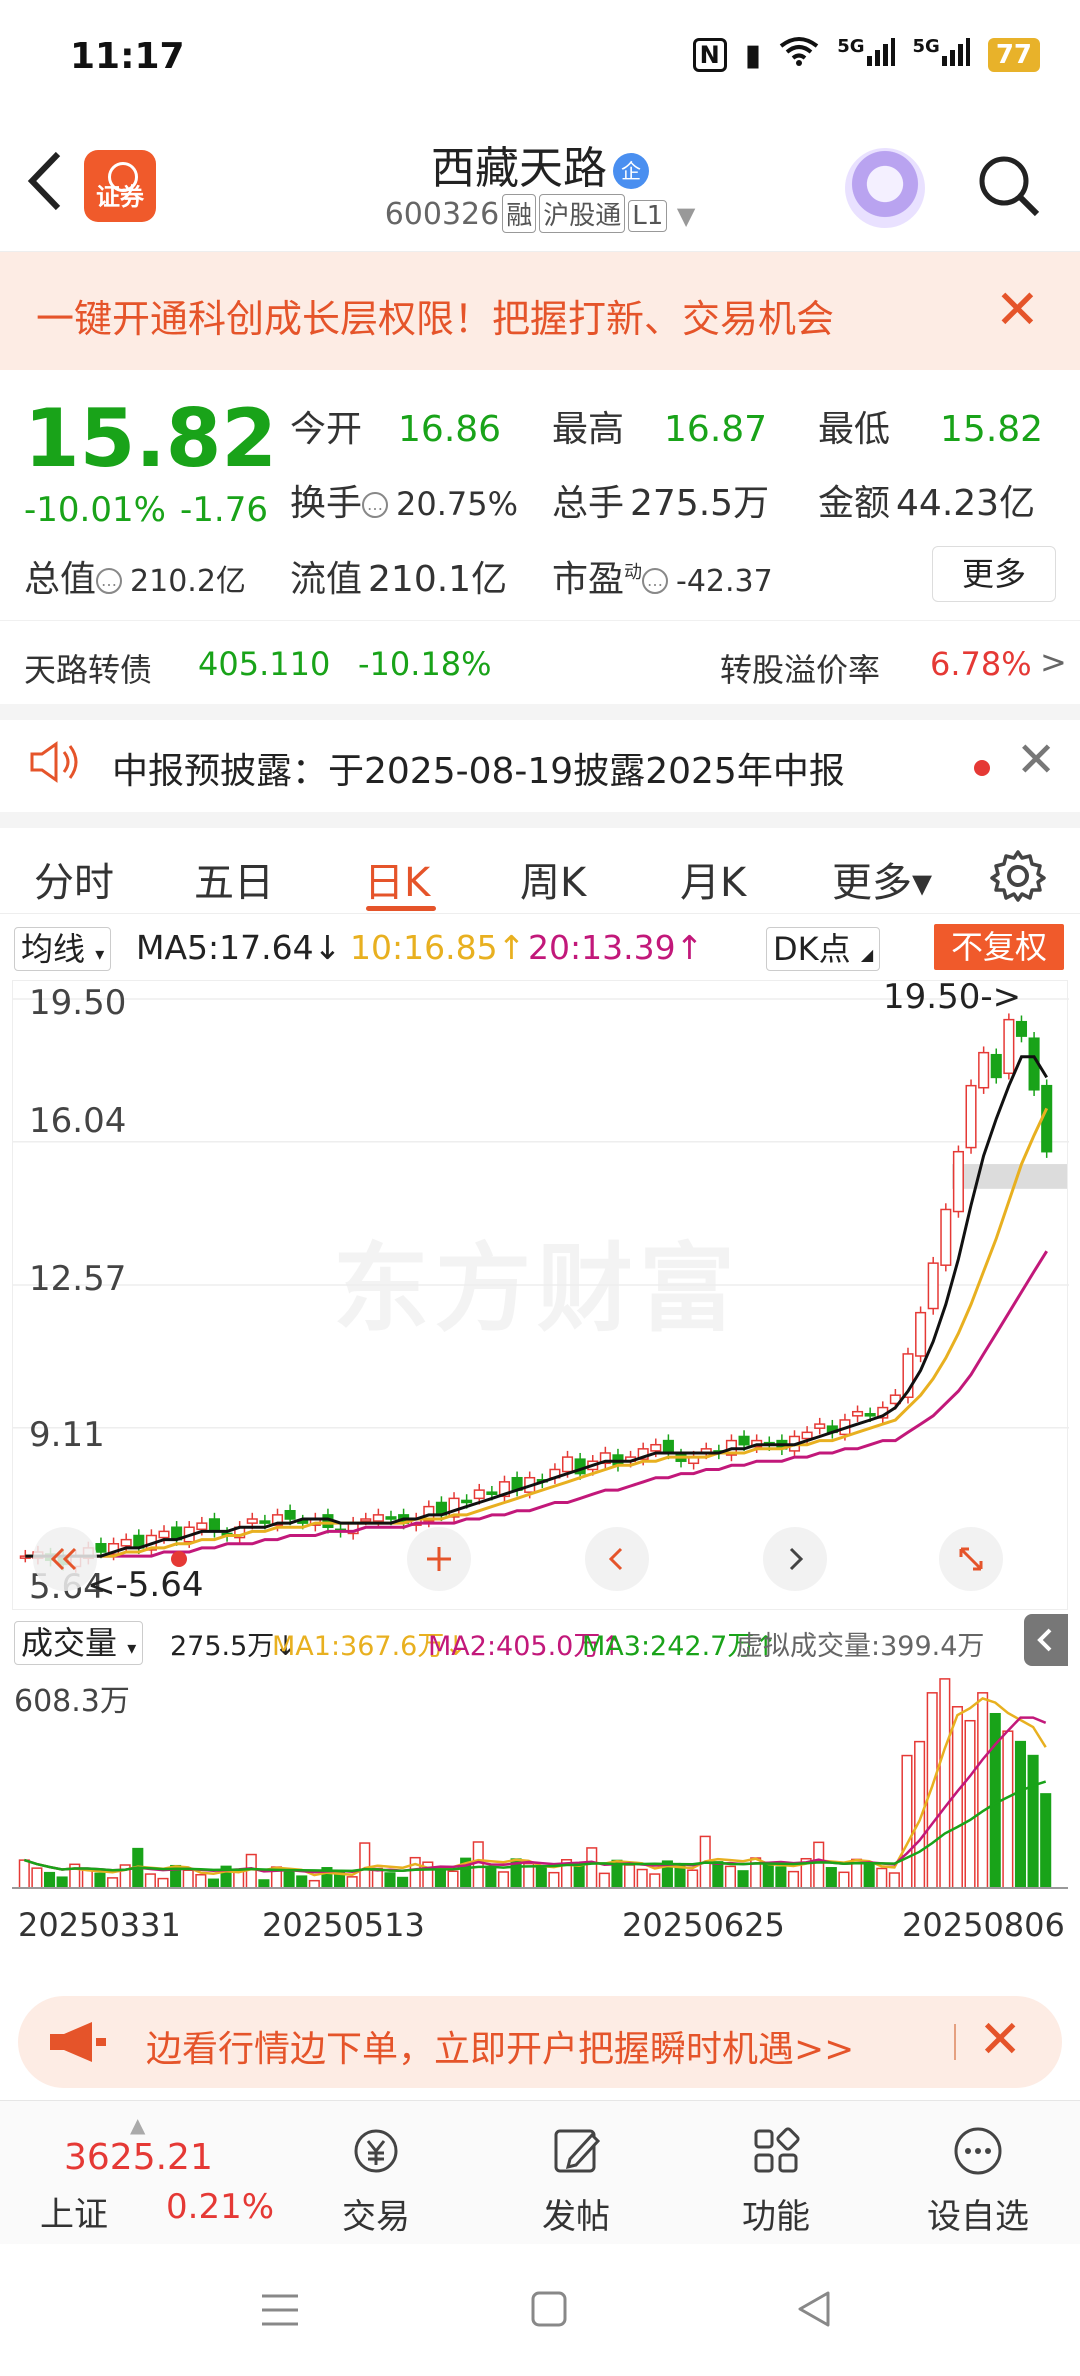 This screenshot has height=2376, width=1080. Describe the element at coordinates (617, 1559) in the screenshot. I see `prev-button` at that location.